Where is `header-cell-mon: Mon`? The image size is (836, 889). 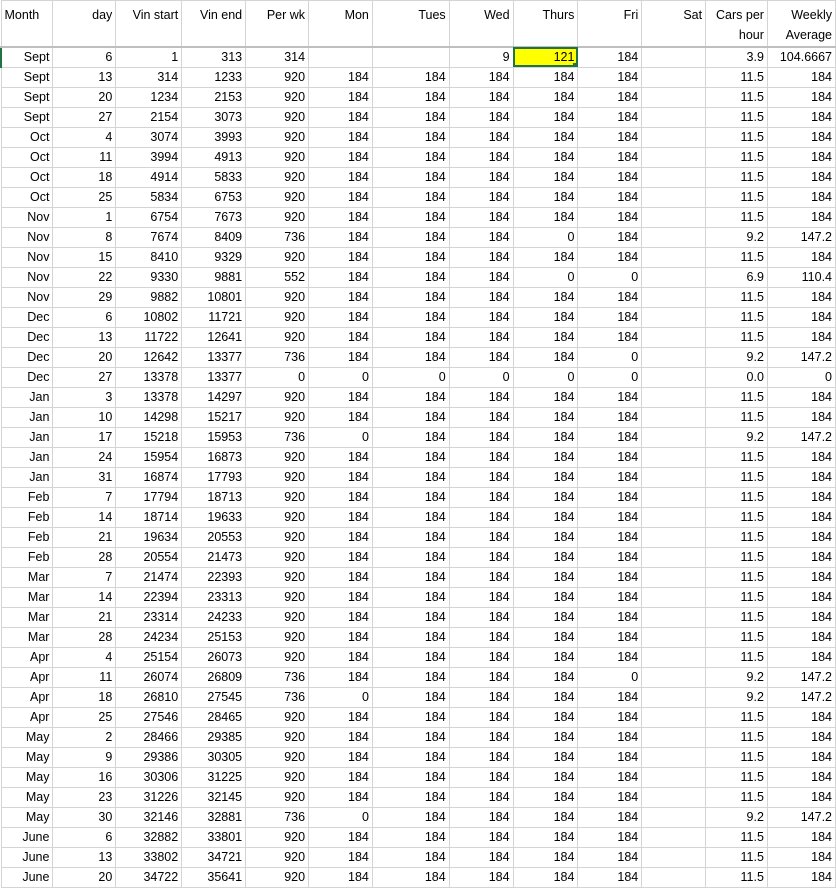 header-cell-mon: Mon is located at coordinates (340, 23).